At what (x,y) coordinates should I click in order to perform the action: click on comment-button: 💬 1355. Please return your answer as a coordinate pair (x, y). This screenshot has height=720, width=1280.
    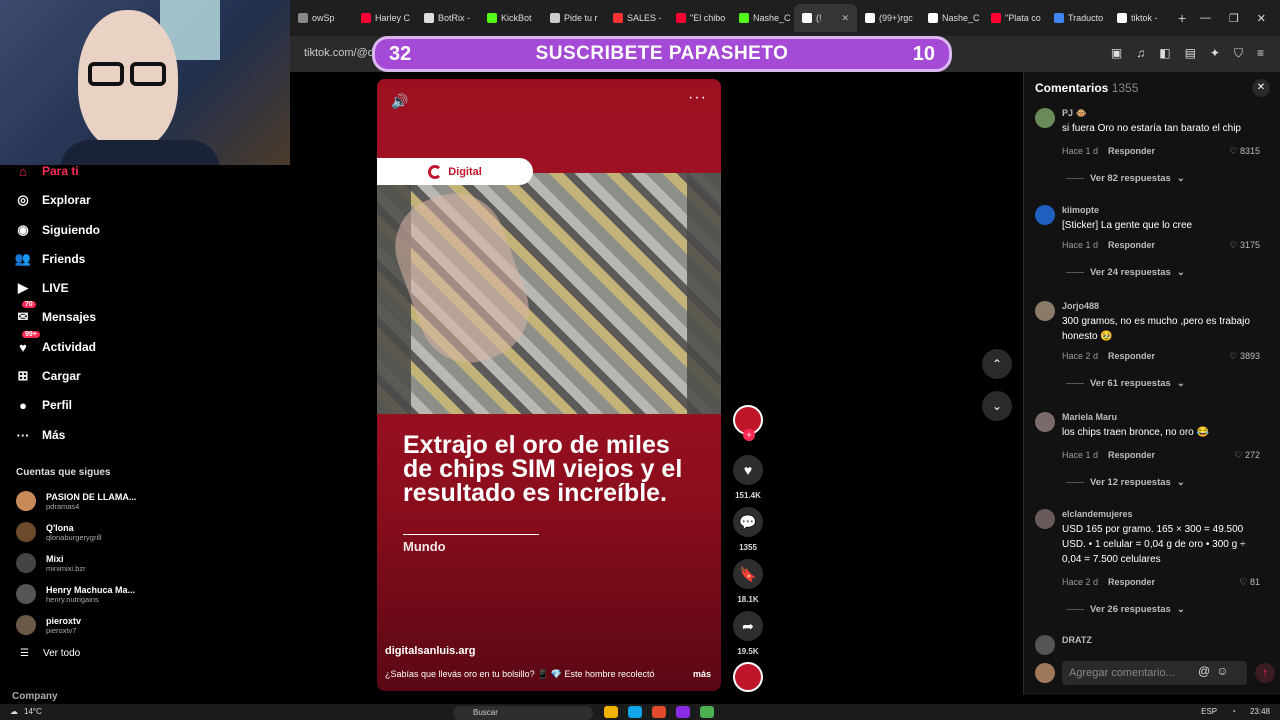
    Looking at the image, I should click on (748, 529).